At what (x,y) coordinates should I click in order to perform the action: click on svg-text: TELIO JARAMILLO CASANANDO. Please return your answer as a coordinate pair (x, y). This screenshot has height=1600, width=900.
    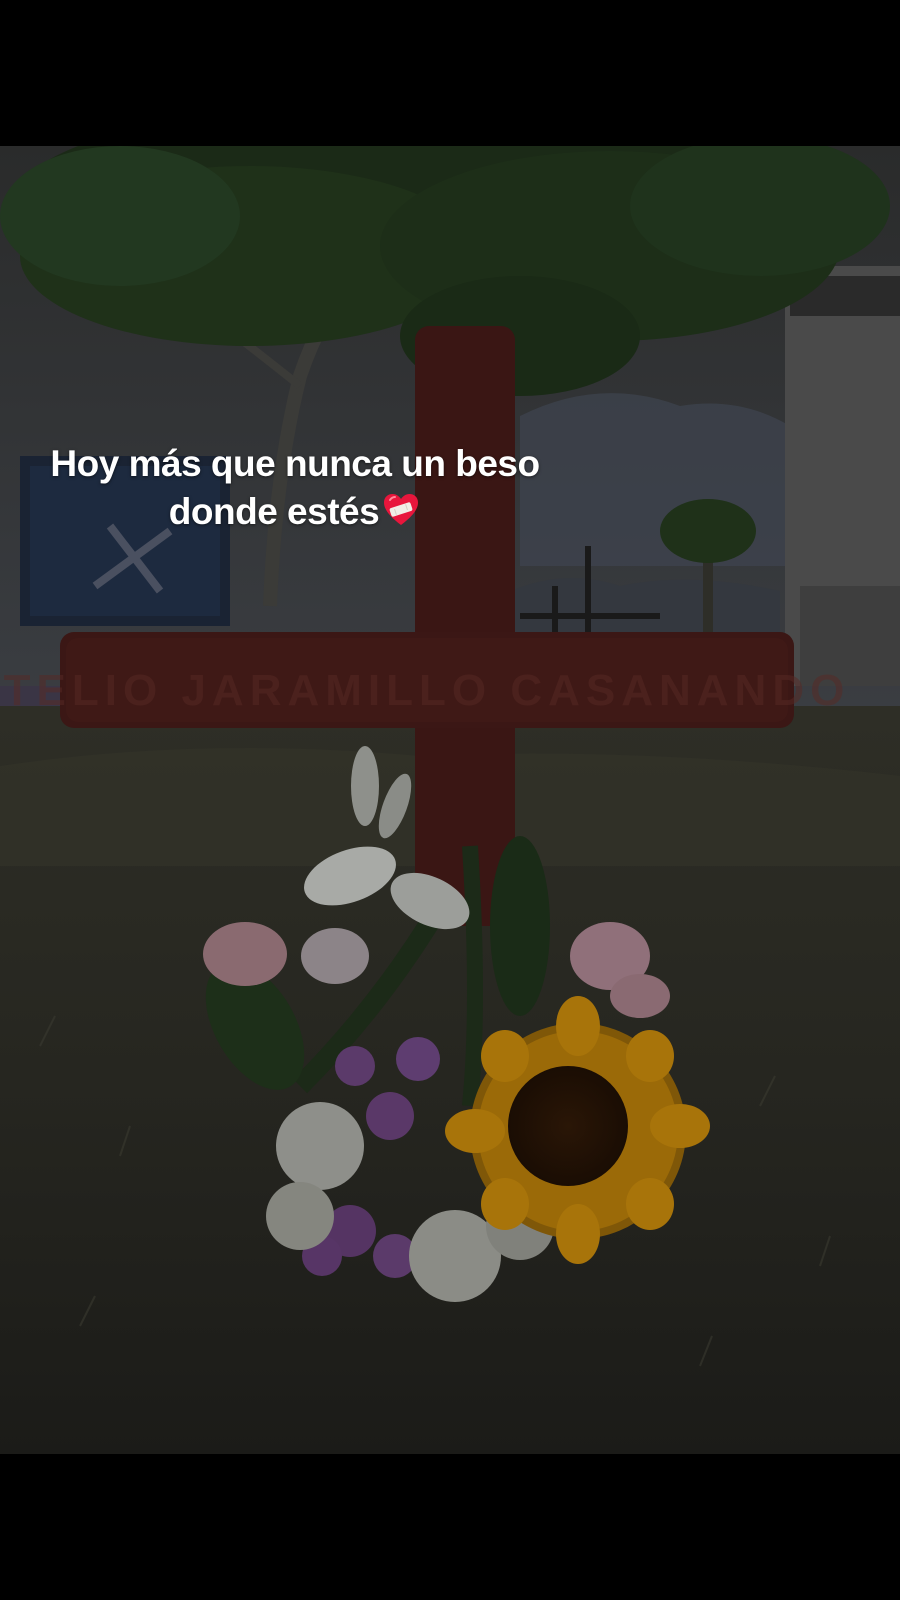
    Looking at the image, I should click on (427, 690).